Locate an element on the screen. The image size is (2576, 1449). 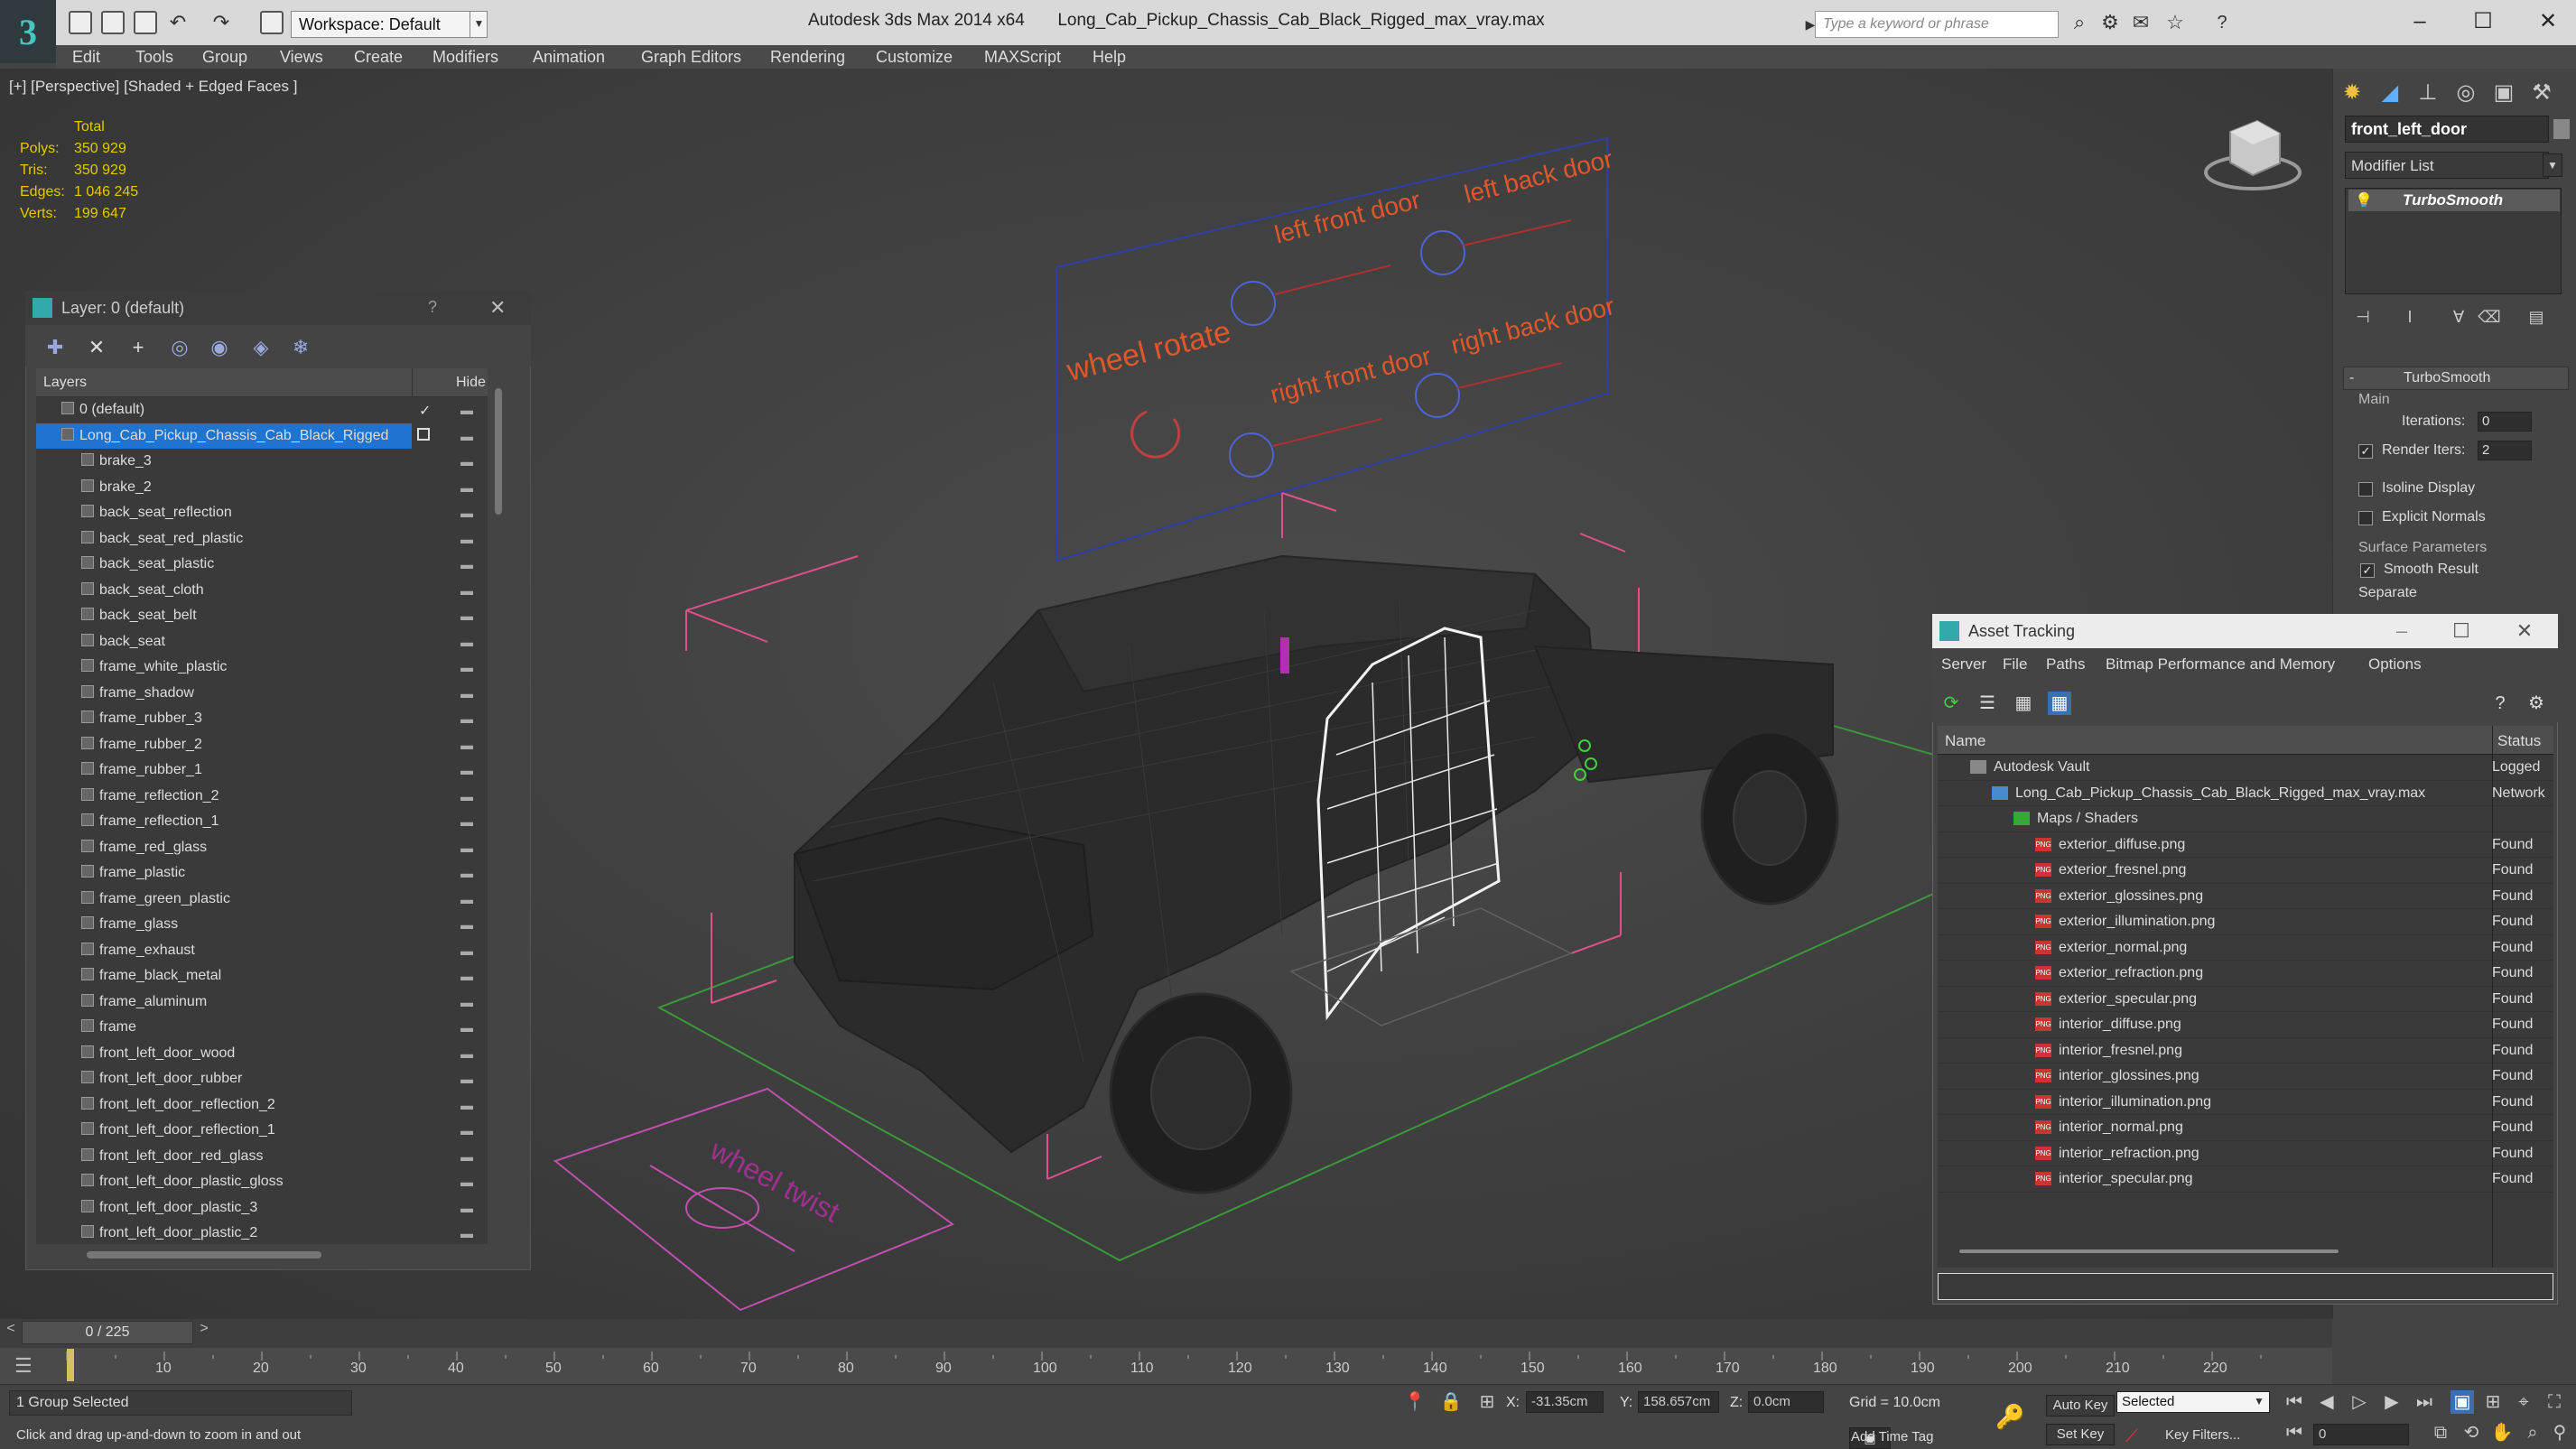
layer-row: back_seat_plastic ▬ is located at coordinates (262, 565).